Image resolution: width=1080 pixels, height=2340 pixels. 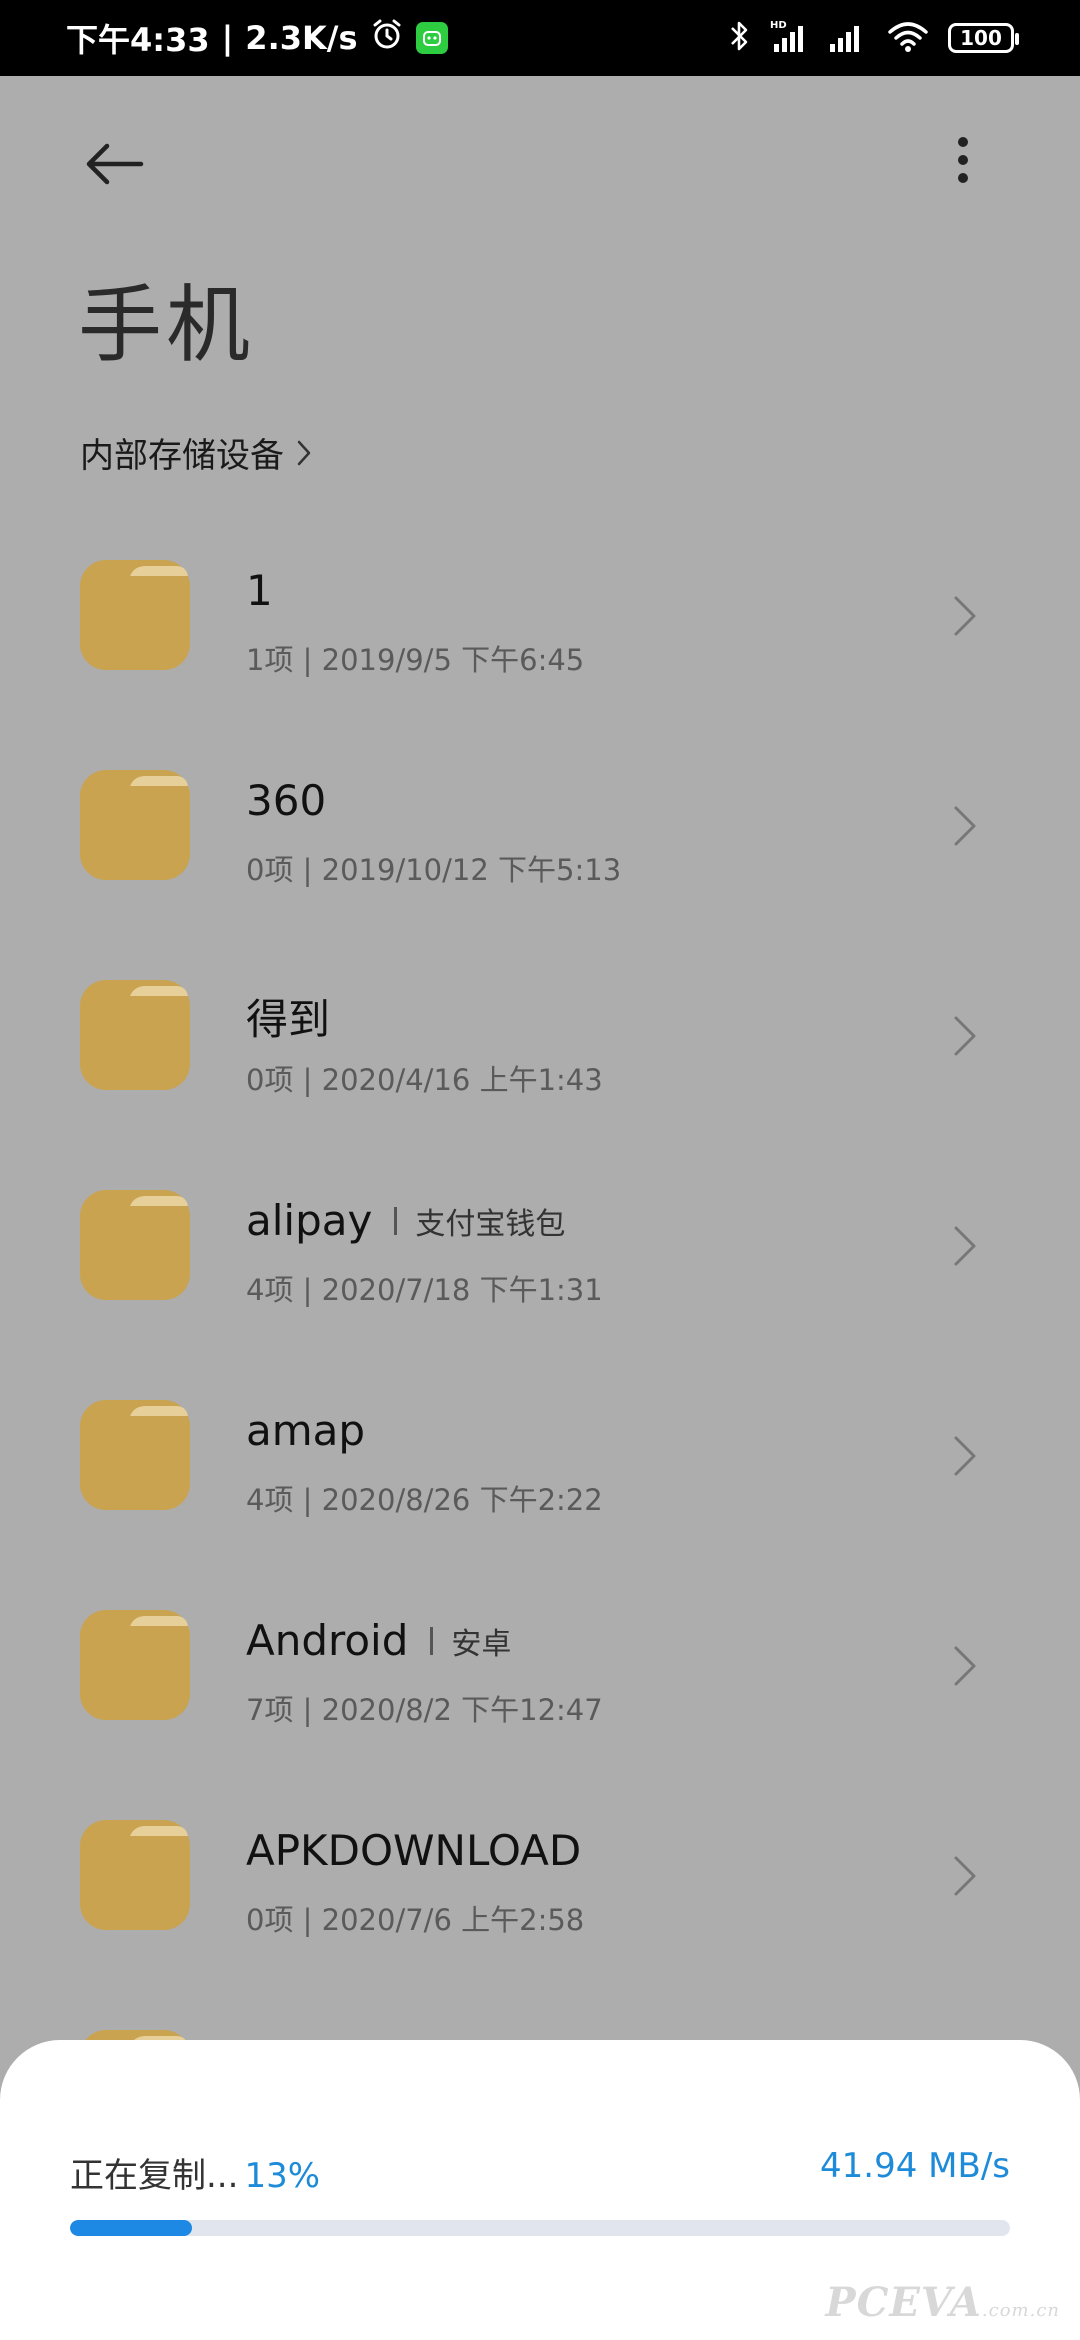 I want to click on signal-icon, so click(x=848, y=38).